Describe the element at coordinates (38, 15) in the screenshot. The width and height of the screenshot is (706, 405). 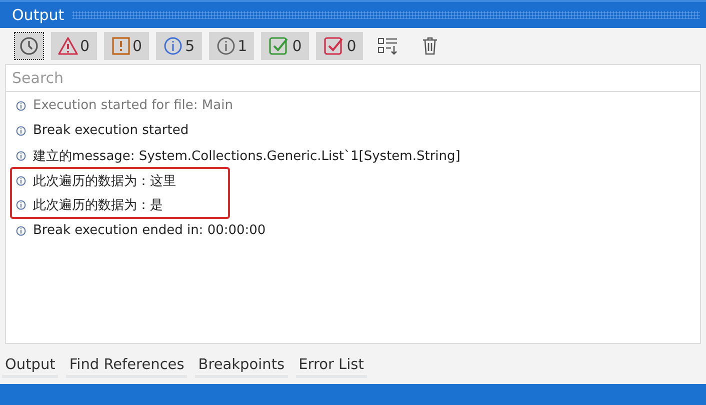
I see `window-title: Output` at that location.